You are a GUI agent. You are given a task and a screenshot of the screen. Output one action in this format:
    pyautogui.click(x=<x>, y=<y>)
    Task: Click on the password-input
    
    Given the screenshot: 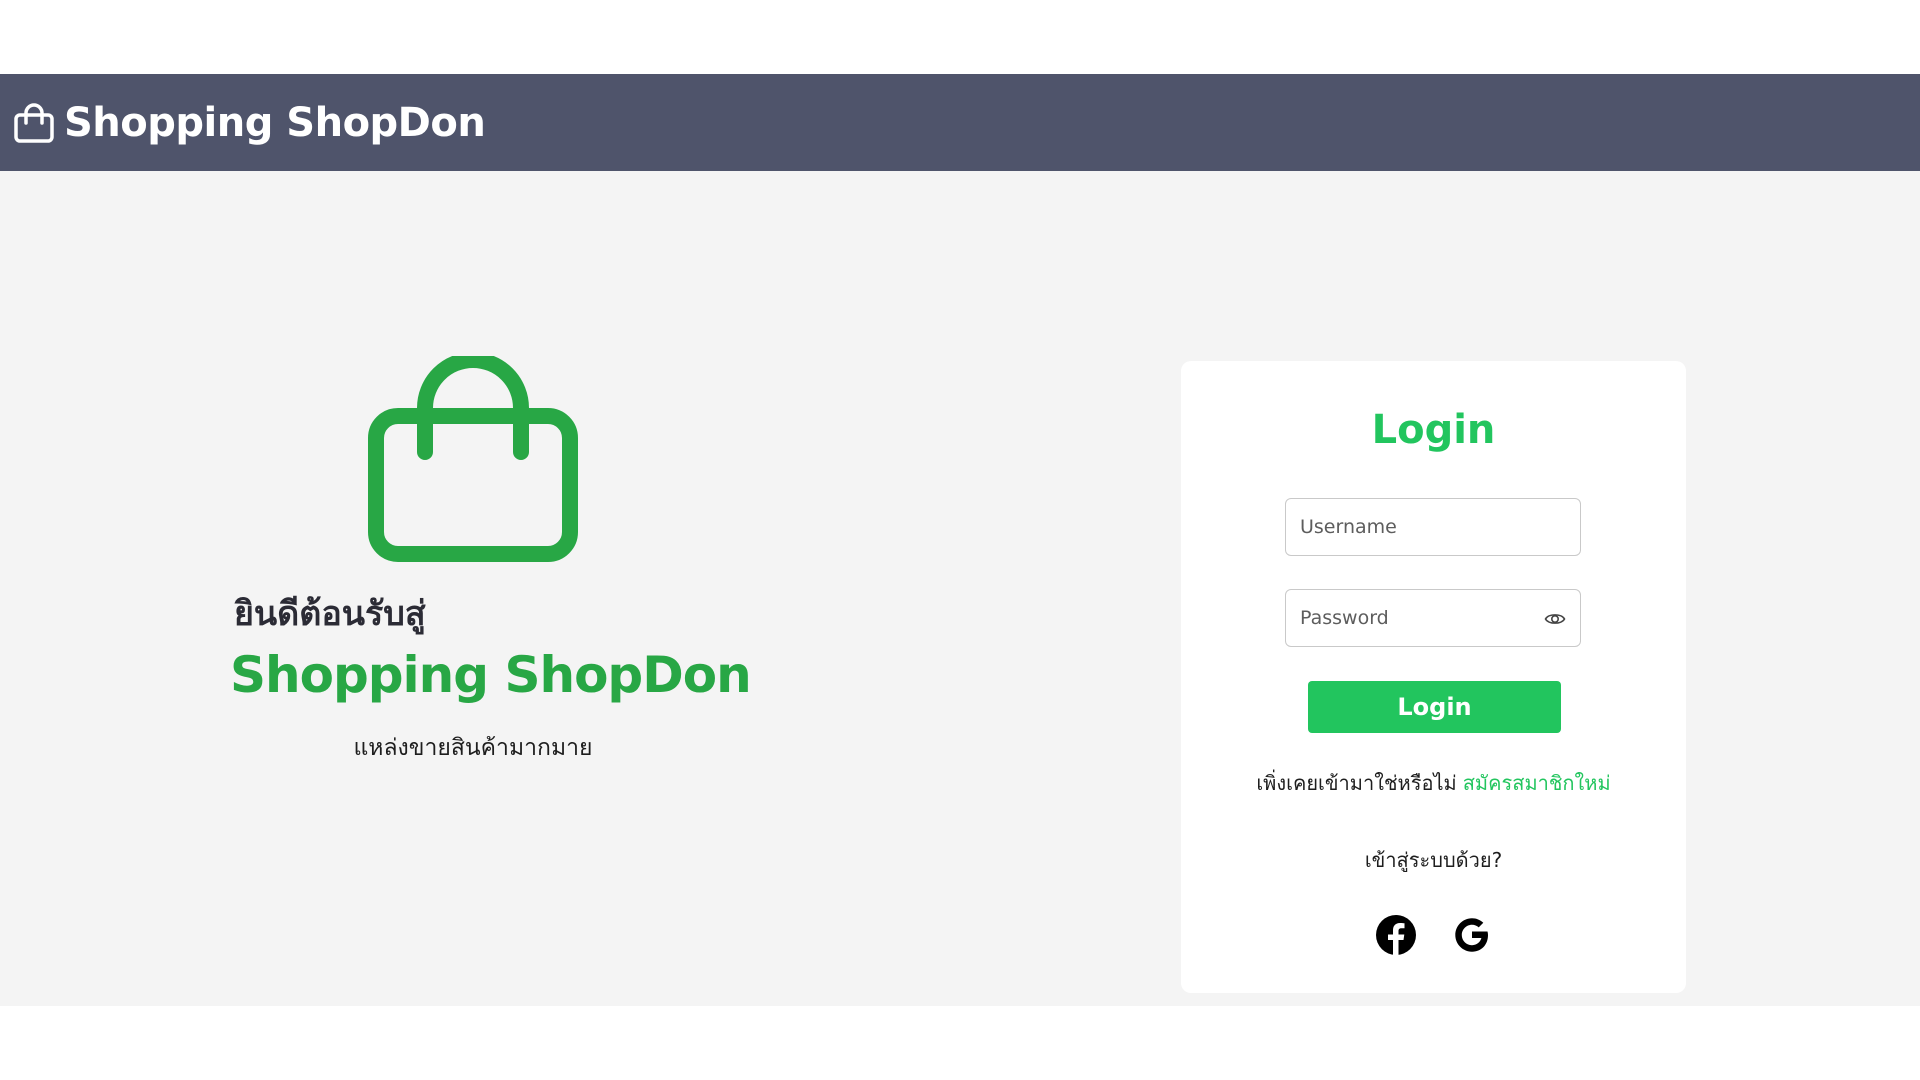 What is the action you would take?
    pyautogui.click(x=1433, y=618)
    